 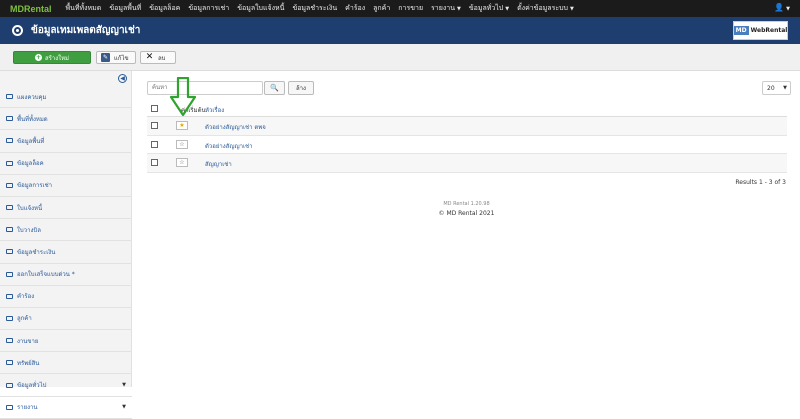 I want to click on page-title: ข้อมูลเทมเพลตสัญญาเช่า, so click(x=86, y=30).